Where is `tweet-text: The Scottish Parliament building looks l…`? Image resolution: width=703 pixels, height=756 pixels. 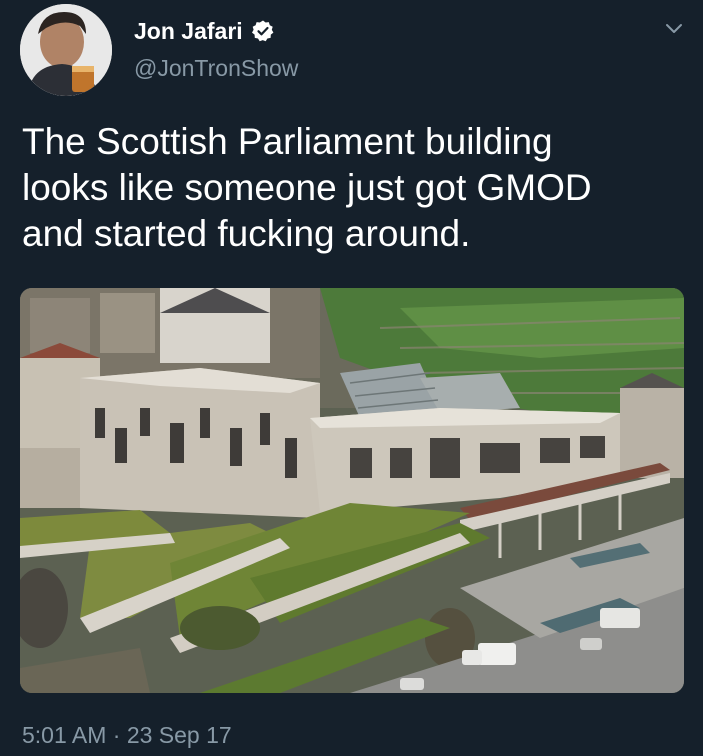
tweet-text: The Scottish Parliament building looks l… is located at coordinates (307, 187).